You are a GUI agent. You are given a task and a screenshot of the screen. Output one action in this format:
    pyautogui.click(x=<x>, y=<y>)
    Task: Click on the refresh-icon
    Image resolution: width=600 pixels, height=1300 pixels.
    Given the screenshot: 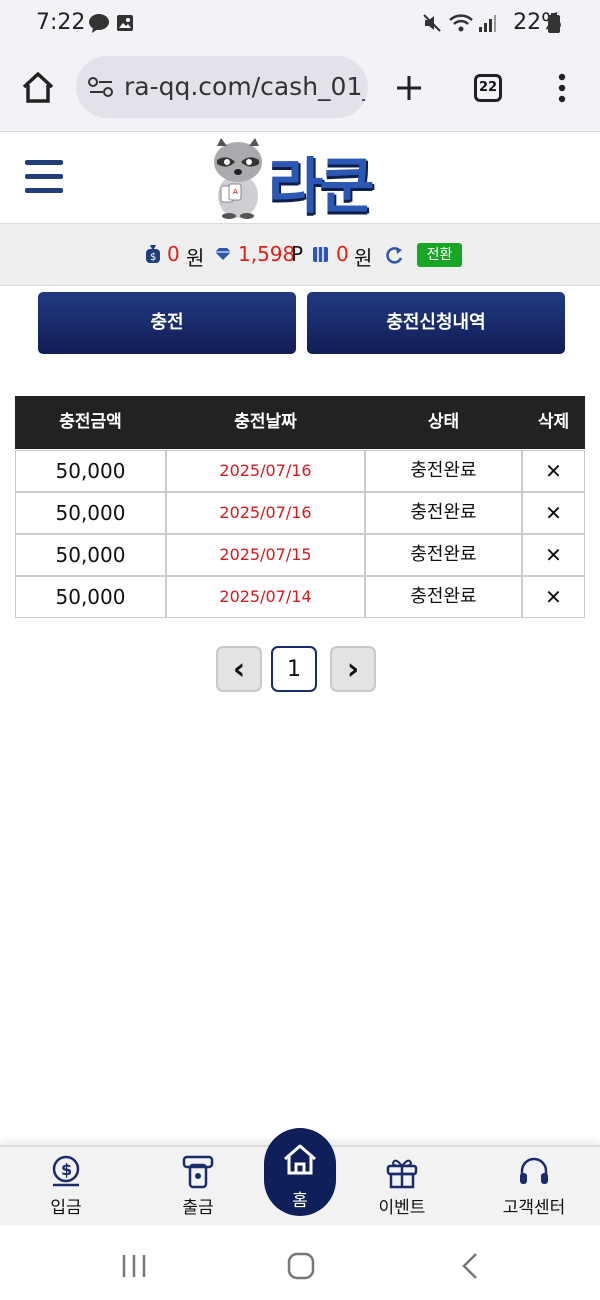 What is the action you would take?
    pyautogui.click(x=394, y=255)
    